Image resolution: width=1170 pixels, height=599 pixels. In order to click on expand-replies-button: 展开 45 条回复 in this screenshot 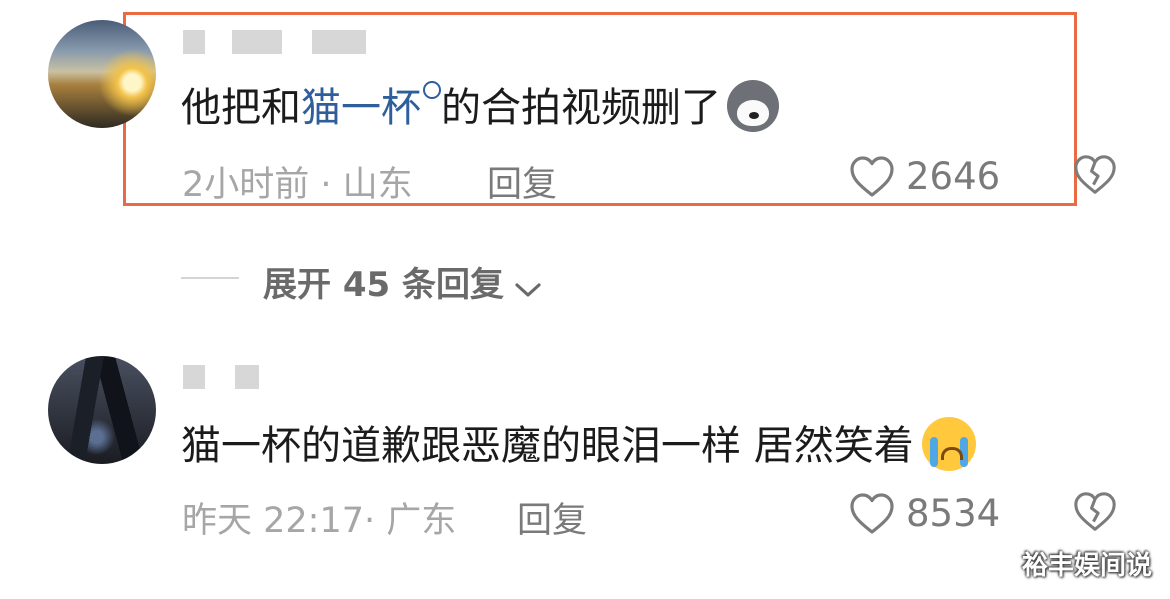, I will do `click(403, 281)`.